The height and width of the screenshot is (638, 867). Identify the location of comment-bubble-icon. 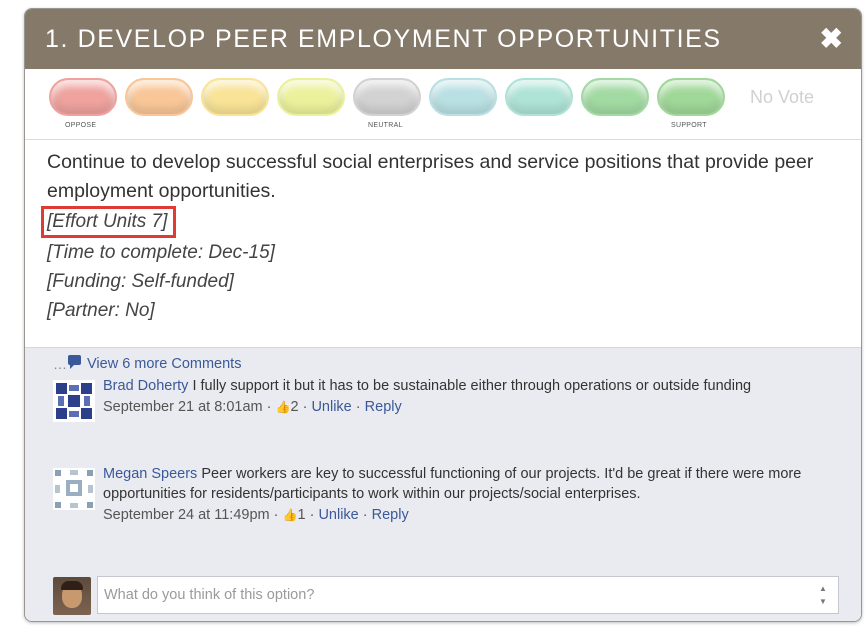
(74, 362).